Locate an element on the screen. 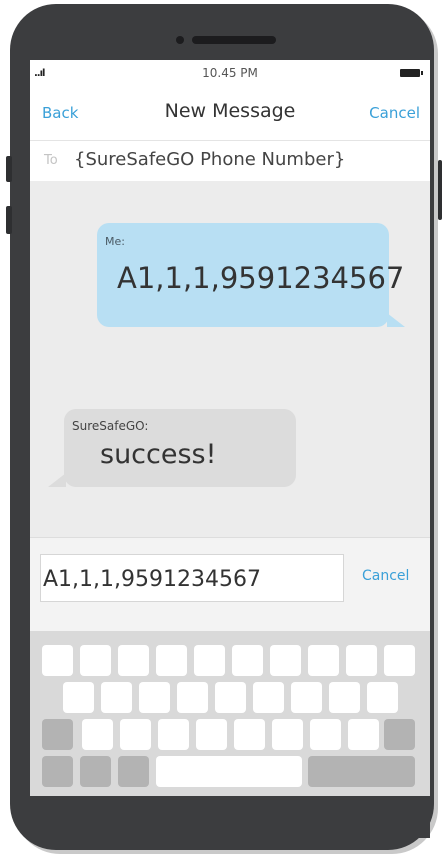 This screenshot has width=446, height=857. backspace-key is located at coordinates (399, 734).